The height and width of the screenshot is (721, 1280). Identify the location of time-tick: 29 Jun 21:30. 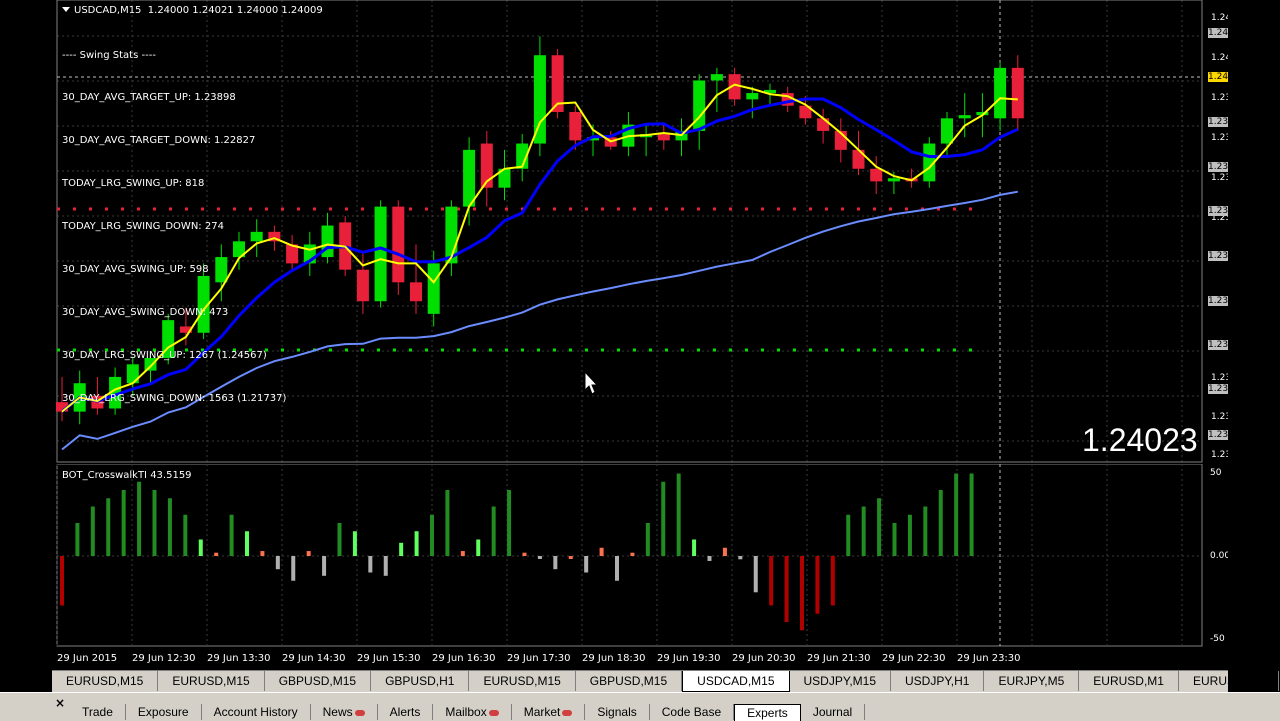
(839, 658).